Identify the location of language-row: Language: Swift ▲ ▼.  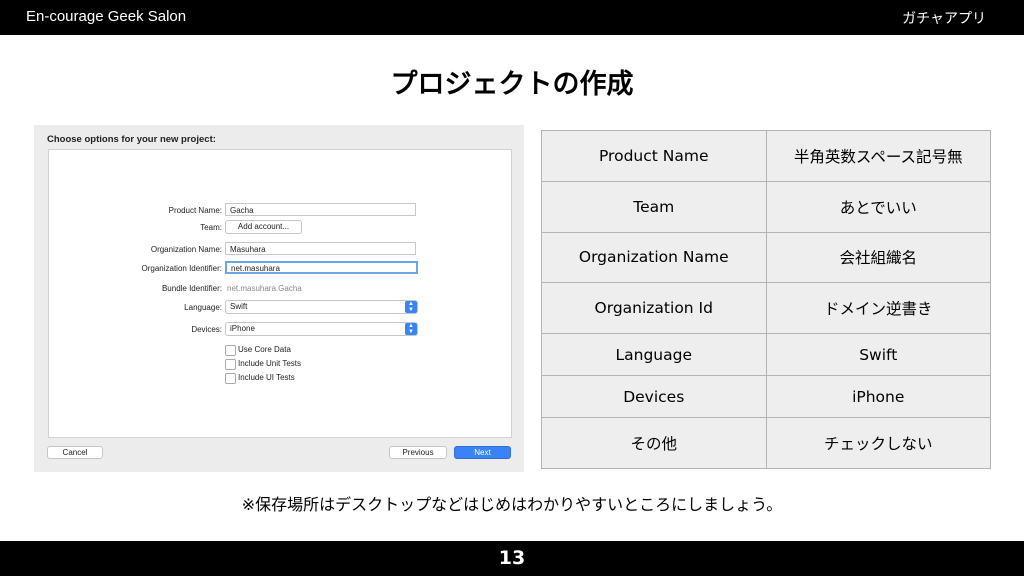
(272, 308).